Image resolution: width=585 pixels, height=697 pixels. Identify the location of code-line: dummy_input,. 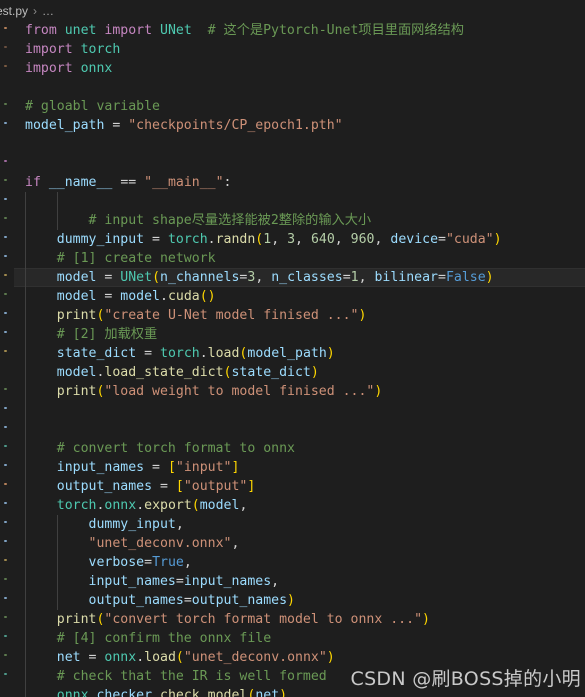
(299, 524).